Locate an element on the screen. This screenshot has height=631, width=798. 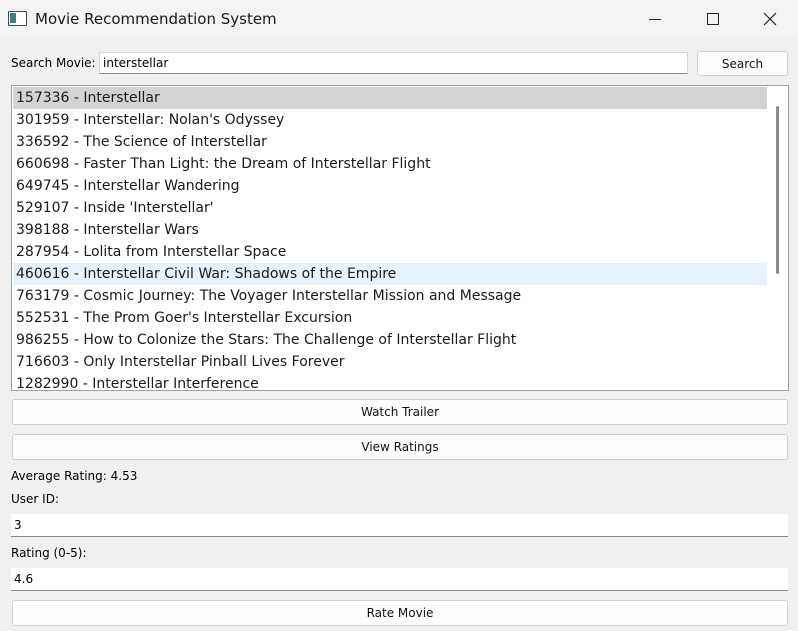
rating-field is located at coordinates (399, 579).